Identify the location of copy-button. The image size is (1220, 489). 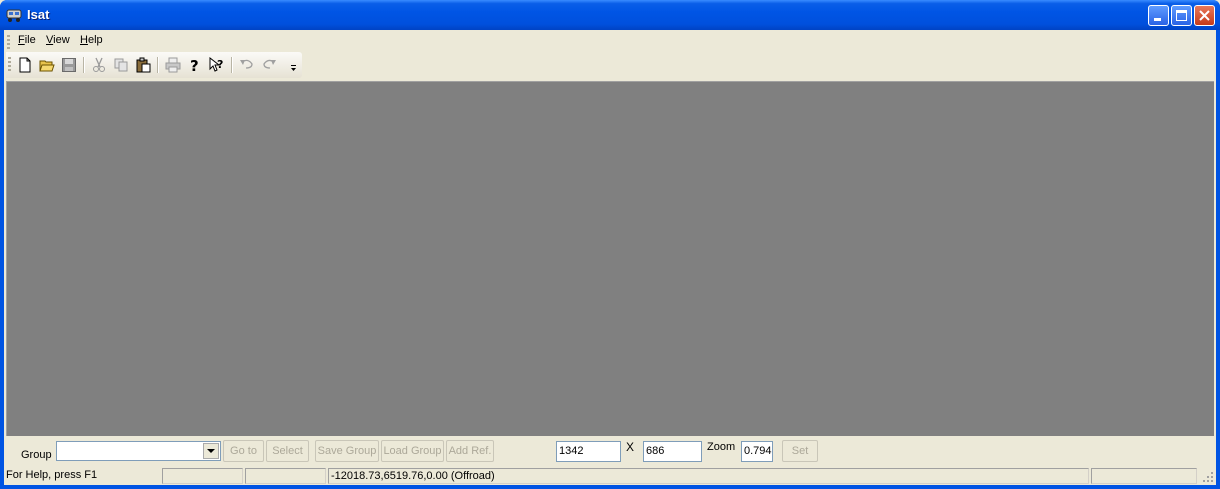
(121, 65).